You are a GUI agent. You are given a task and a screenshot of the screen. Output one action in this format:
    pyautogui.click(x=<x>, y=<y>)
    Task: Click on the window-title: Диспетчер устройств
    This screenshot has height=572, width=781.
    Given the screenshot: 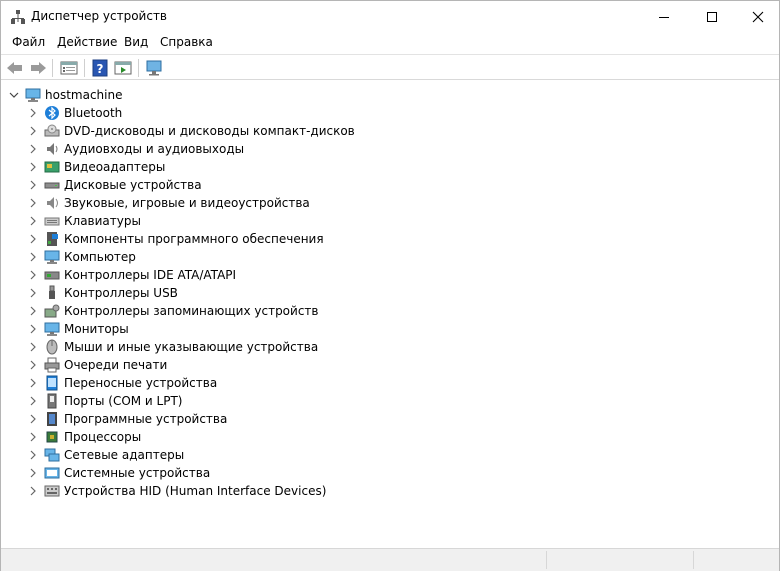 What is the action you would take?
    pyautogui.click(x=99, y=16)
    